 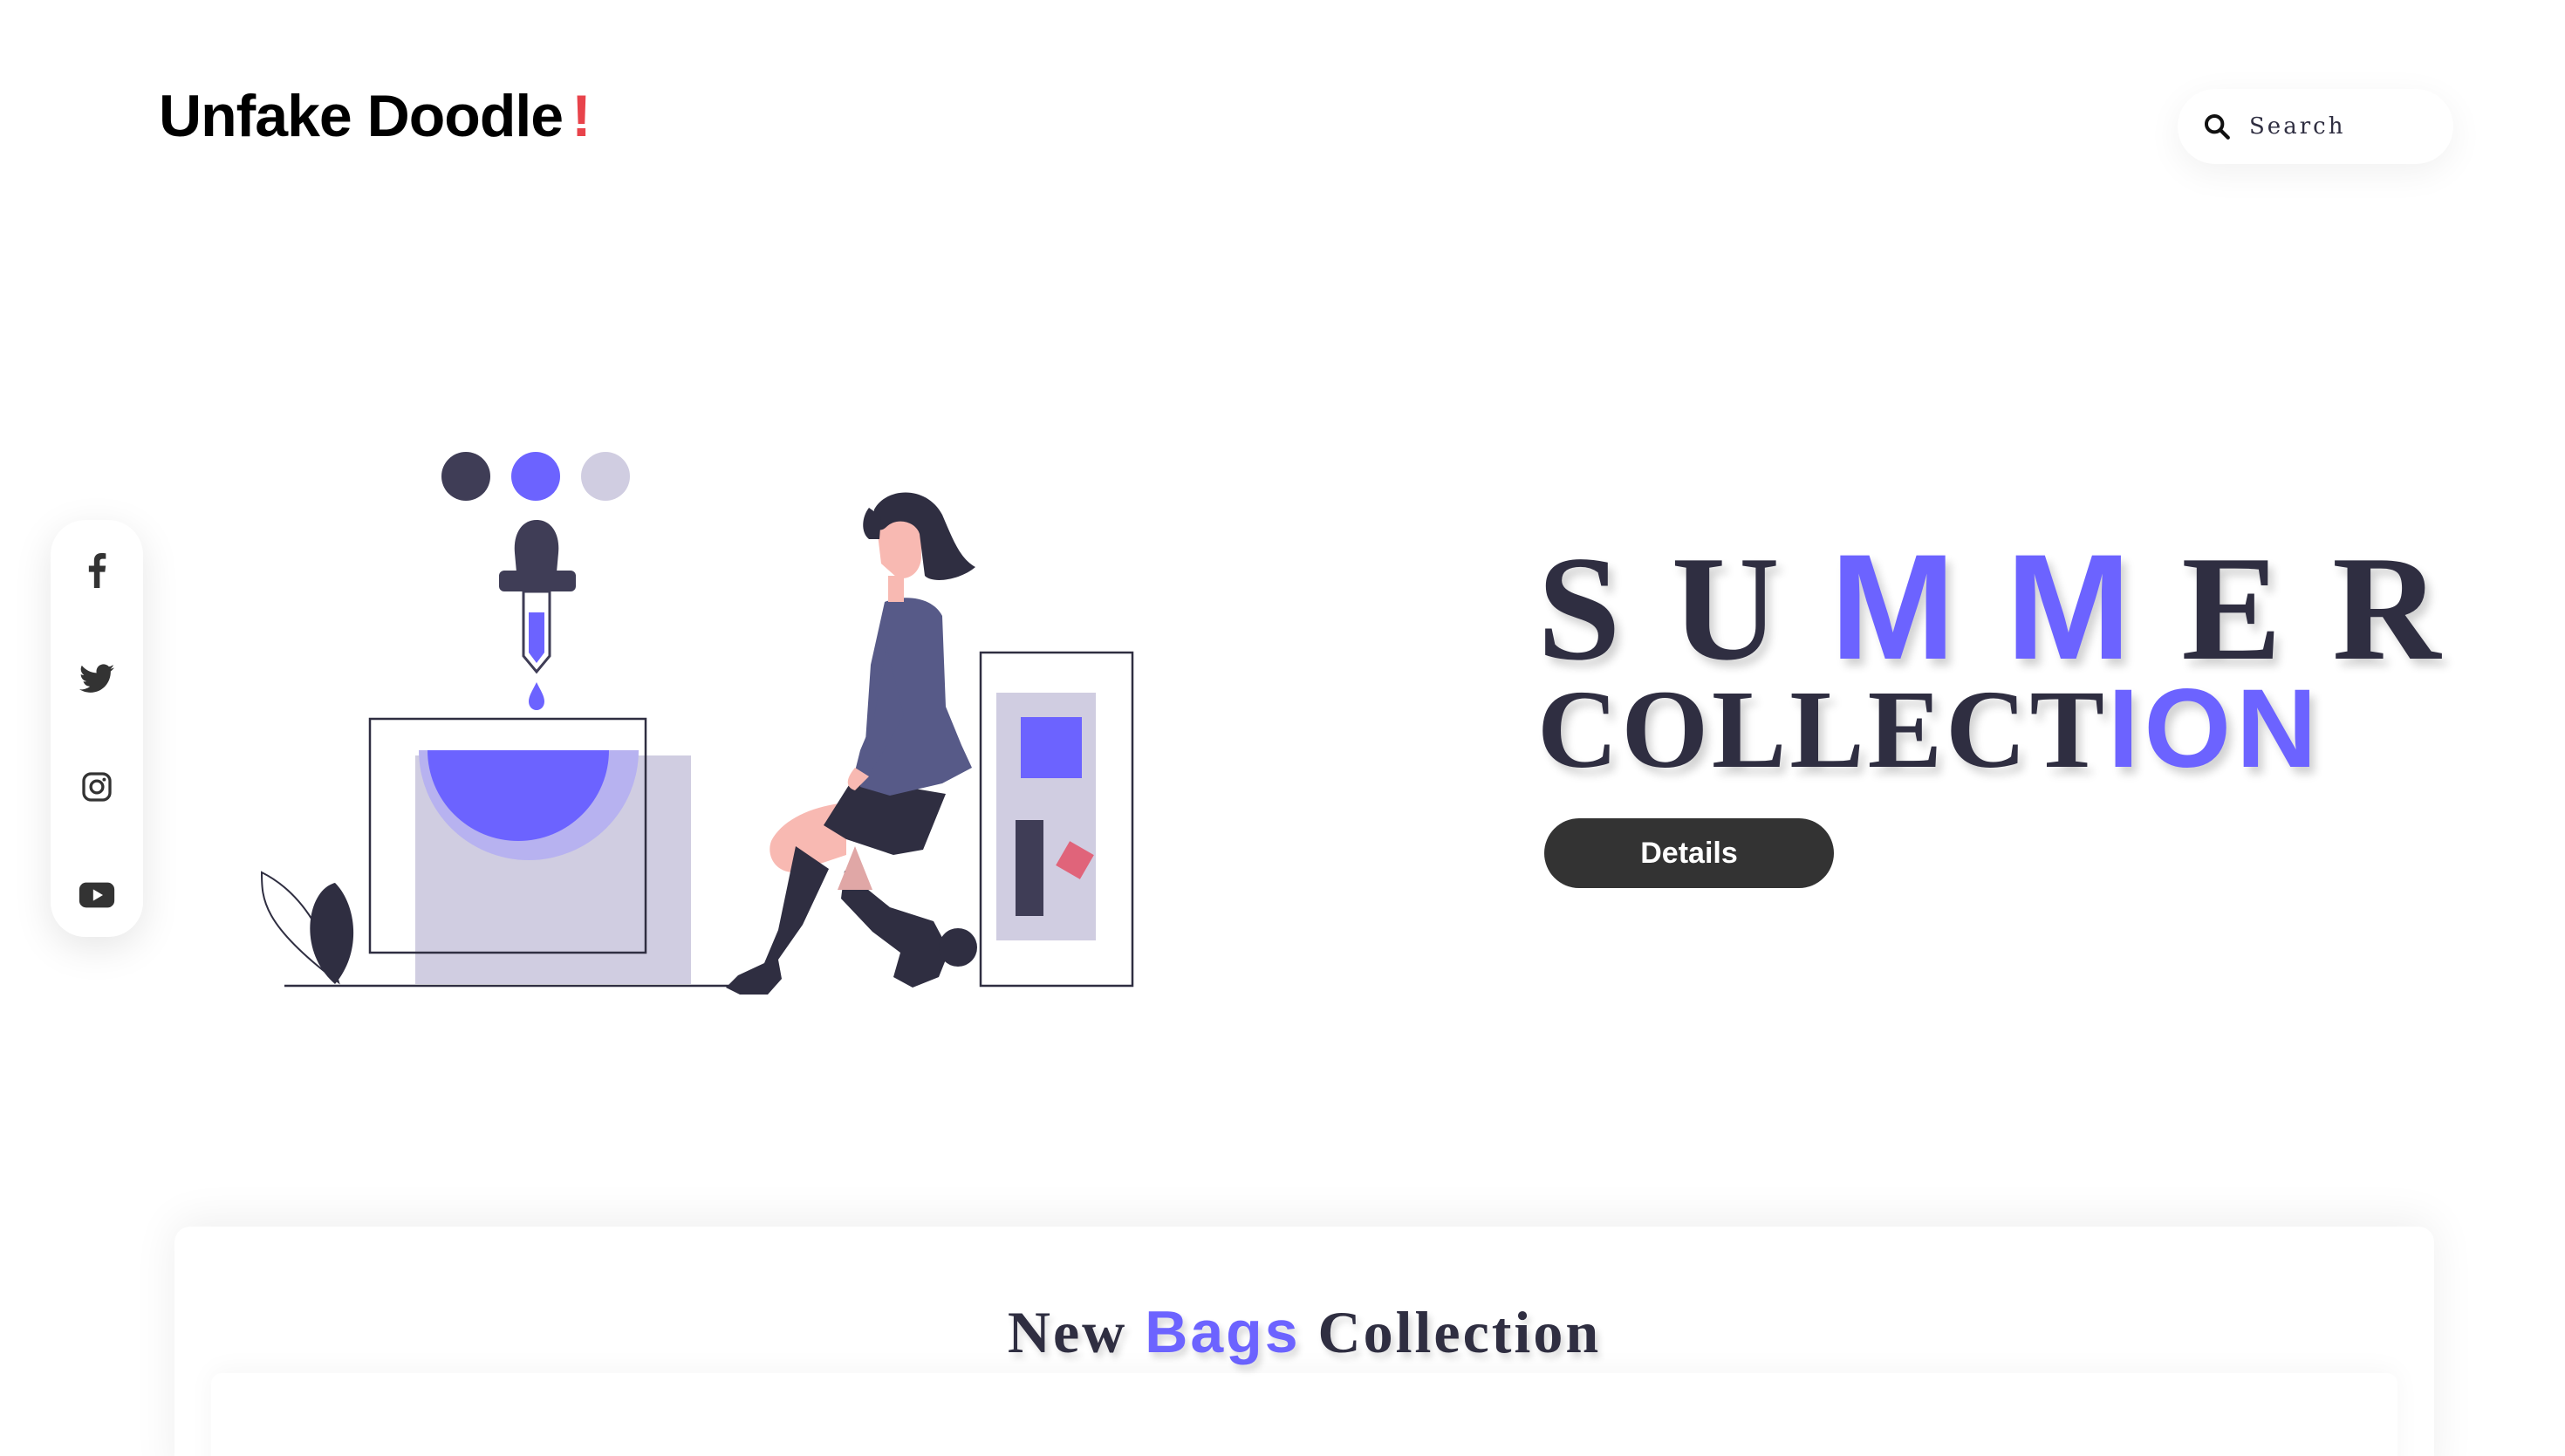 What do you see at coordinates (2217, 126) in the screenshot?
I see `search-icon` at bounding box center [2217, 126].